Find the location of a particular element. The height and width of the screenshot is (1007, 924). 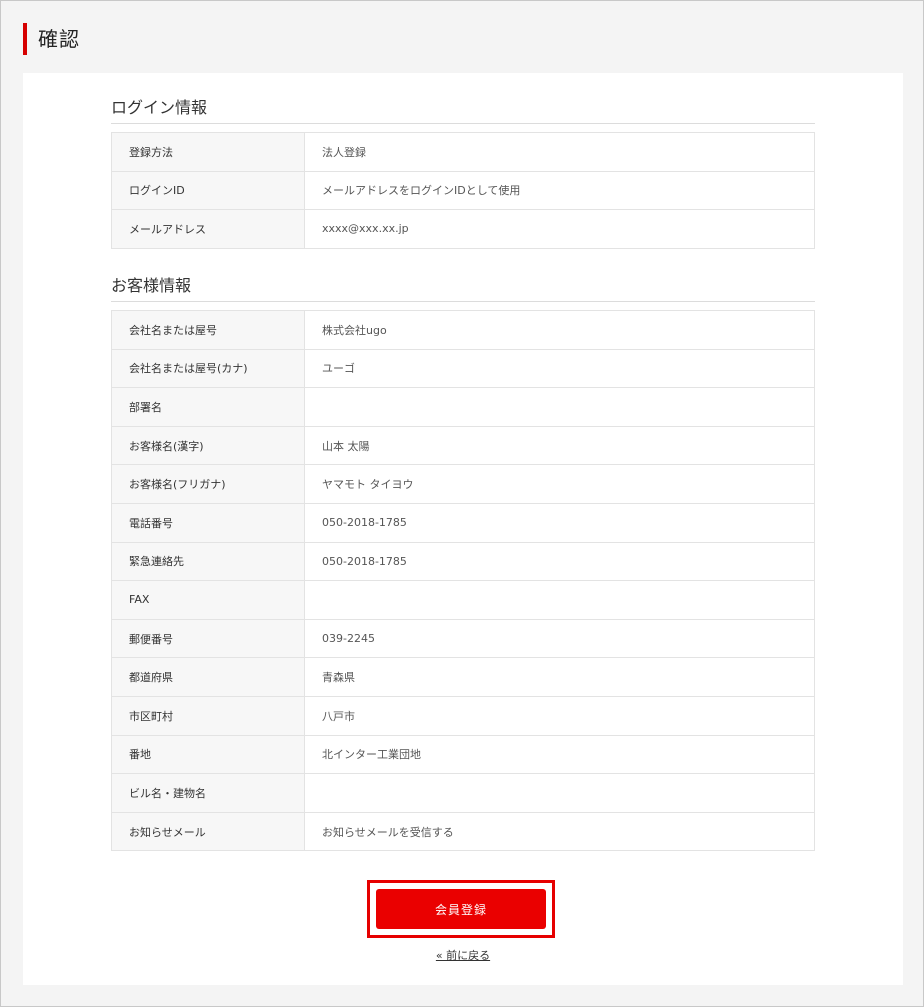

table-row: 会社名または屋号(カナ) ユーゴ is located at coordinates (463, 368).